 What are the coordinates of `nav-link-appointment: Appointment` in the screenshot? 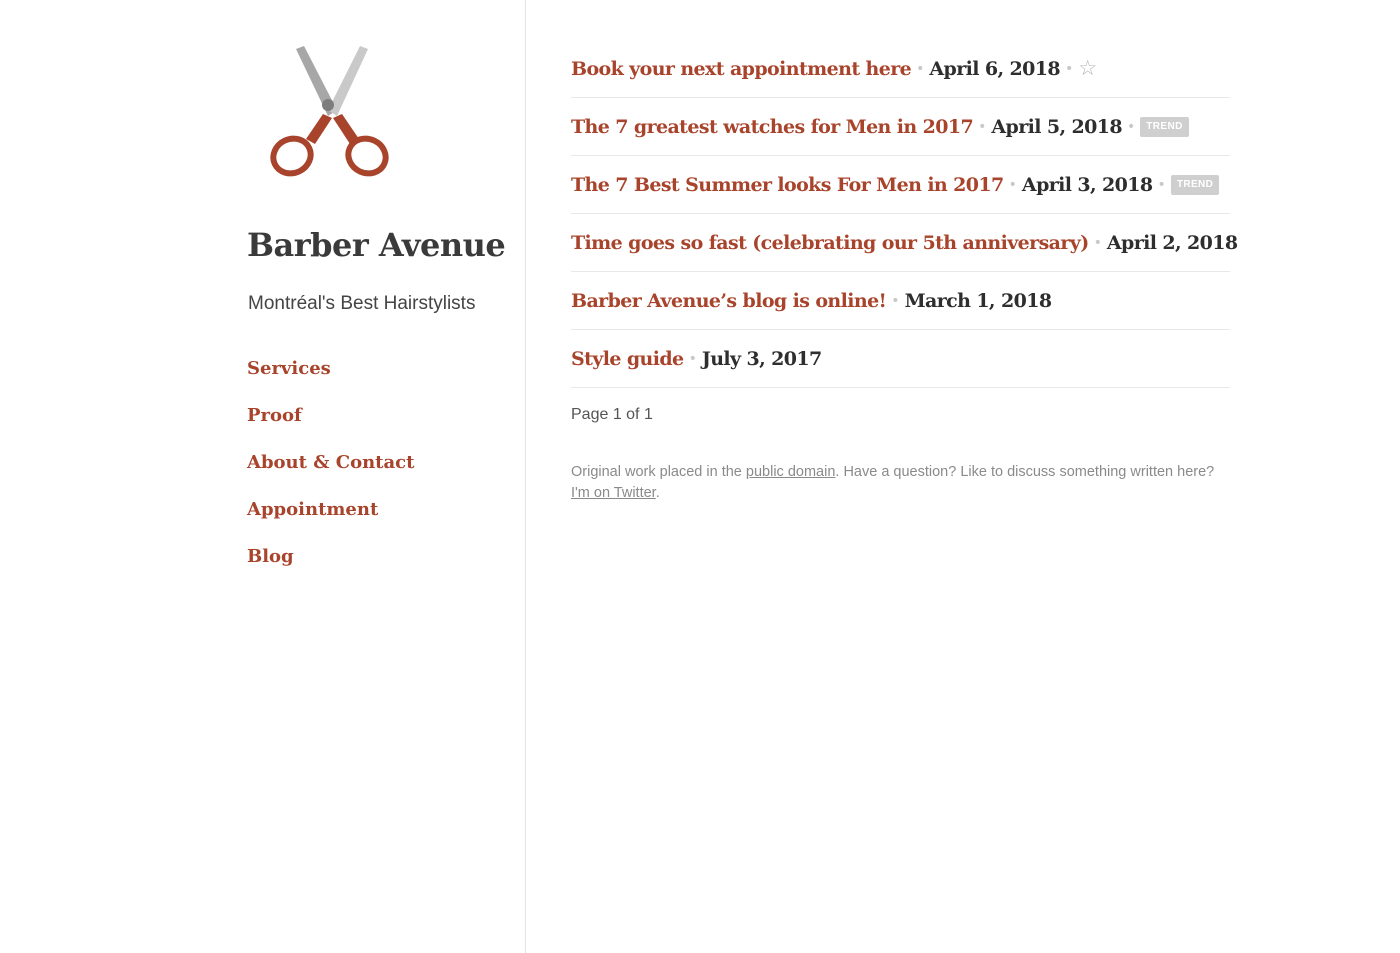 It's located at (312, 509).